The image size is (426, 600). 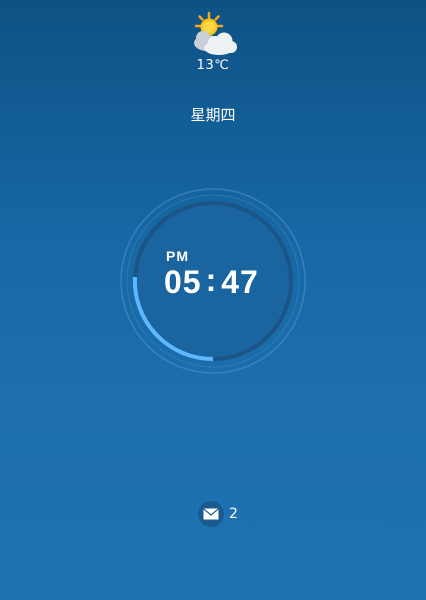 I want to click on partly-sunny-icon, so click(x=215, y=33).